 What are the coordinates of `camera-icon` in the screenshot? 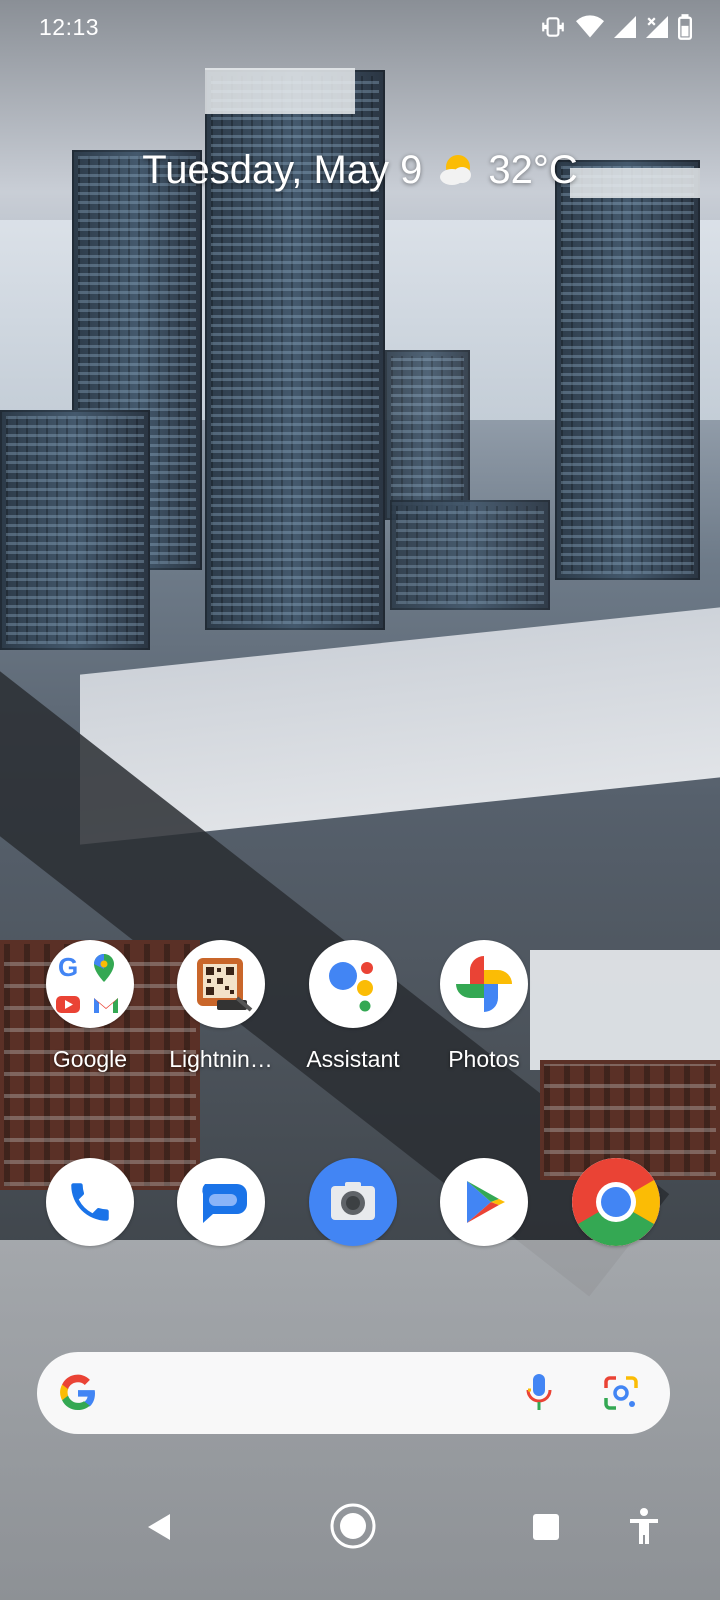 It's located at (353, 1202).